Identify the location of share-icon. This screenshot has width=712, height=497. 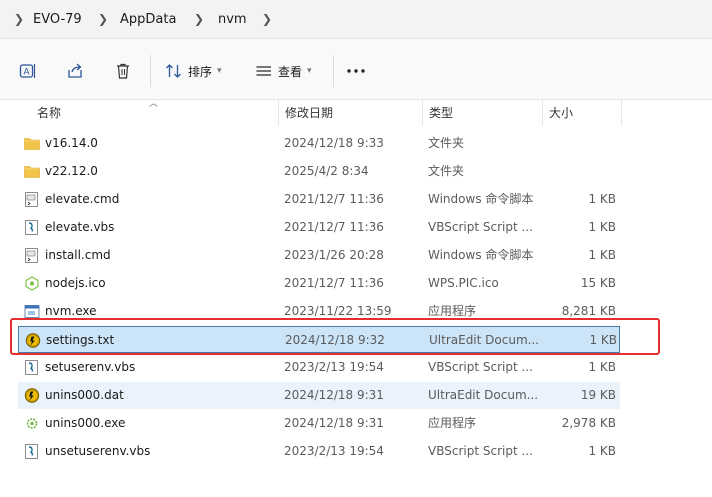
(75, 71).